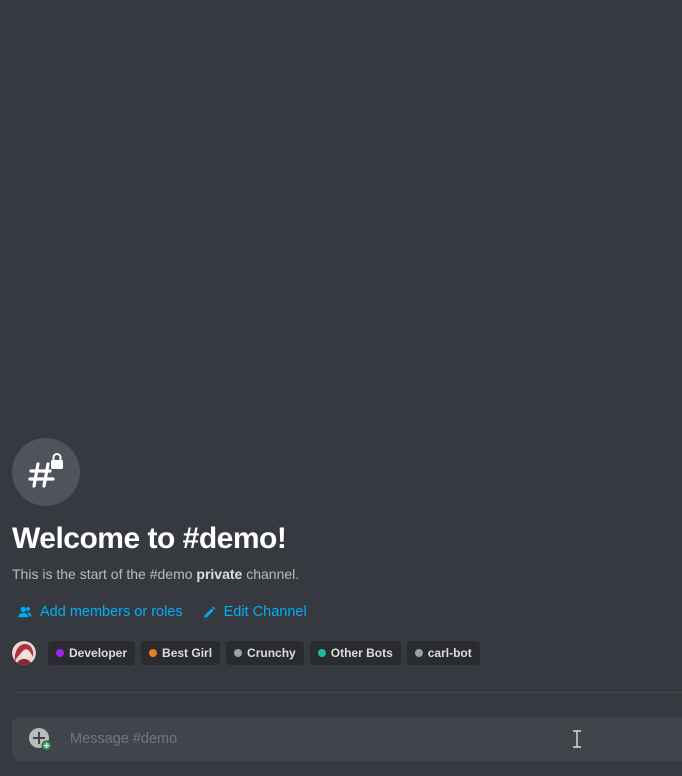 This screenshot has height=776, width=682. I want to click on add-attachment-icon, so click(40, 739).